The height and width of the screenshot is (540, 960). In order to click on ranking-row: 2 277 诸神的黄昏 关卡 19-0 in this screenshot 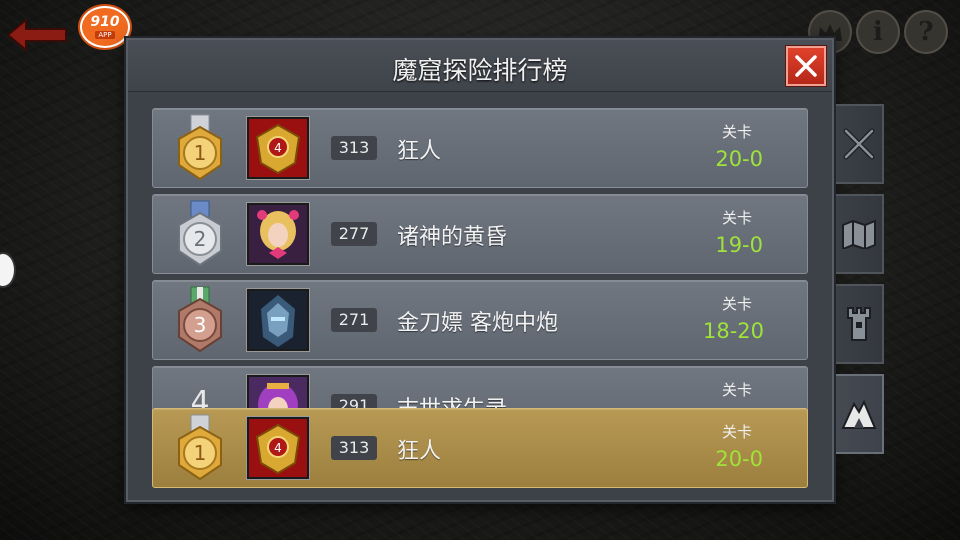, I will do `click(480, 234)`.